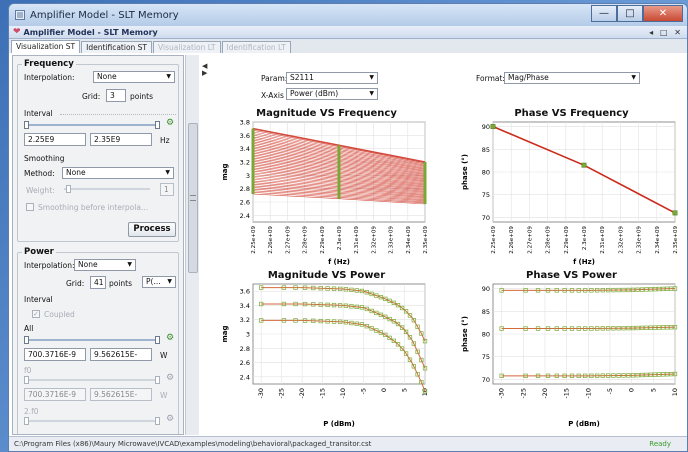  What do you see at coordinates (348, 15) in the screenshot?
I see `title-bar: Amplifier Model - SLT Memory — □ ✕` at bounding box center [348, 15].